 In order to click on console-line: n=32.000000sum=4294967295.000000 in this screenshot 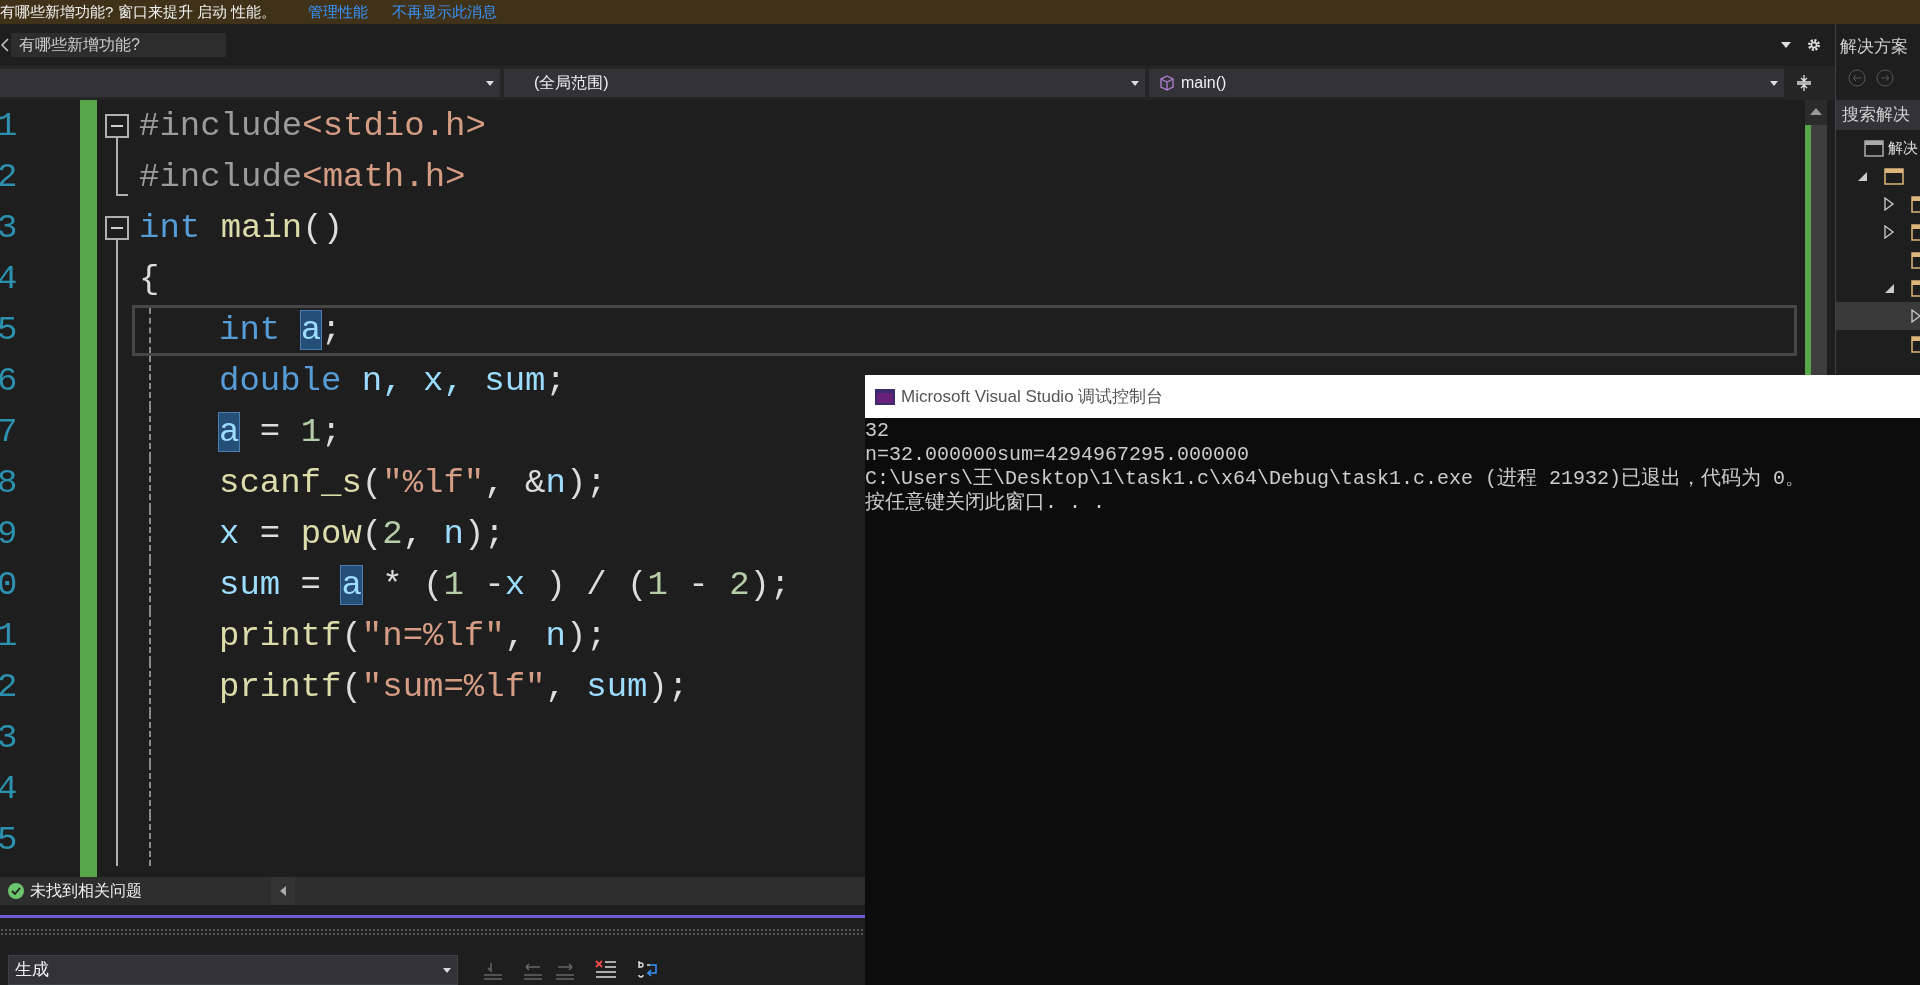, I will do `click(1058, 455)`.